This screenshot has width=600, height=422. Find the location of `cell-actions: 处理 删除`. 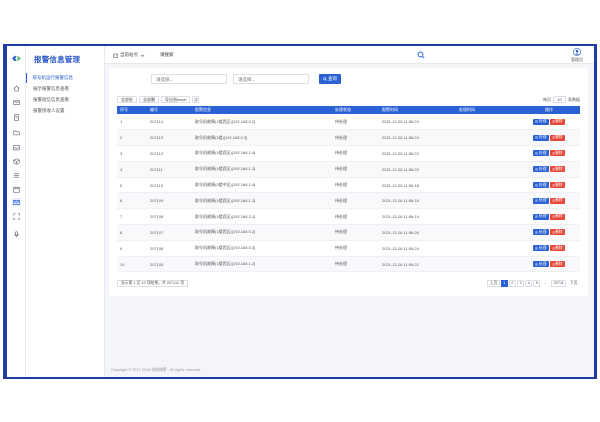

cell-actions: 处理 删除 is located at coordinates (549, 122).